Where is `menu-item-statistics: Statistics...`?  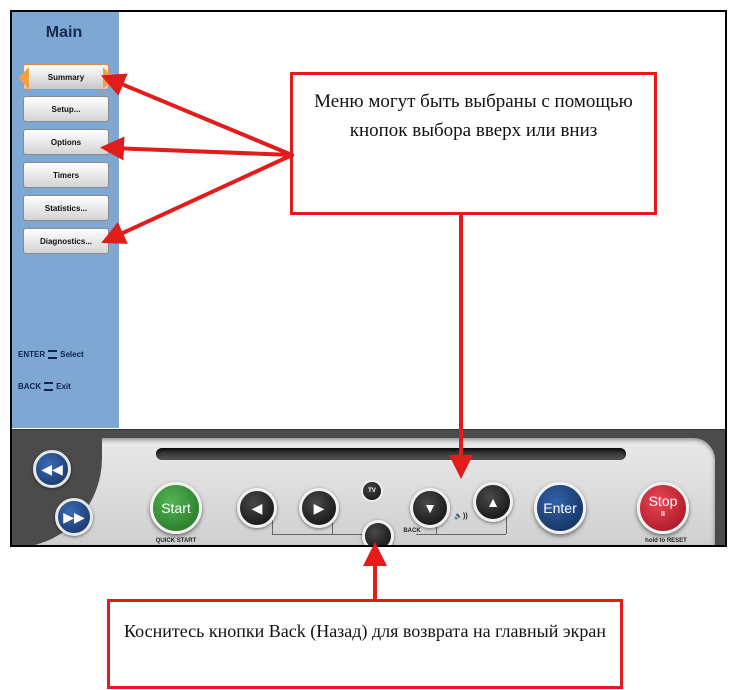 menu-item-statistics: Statistics... is located at coordinates (66, 208).